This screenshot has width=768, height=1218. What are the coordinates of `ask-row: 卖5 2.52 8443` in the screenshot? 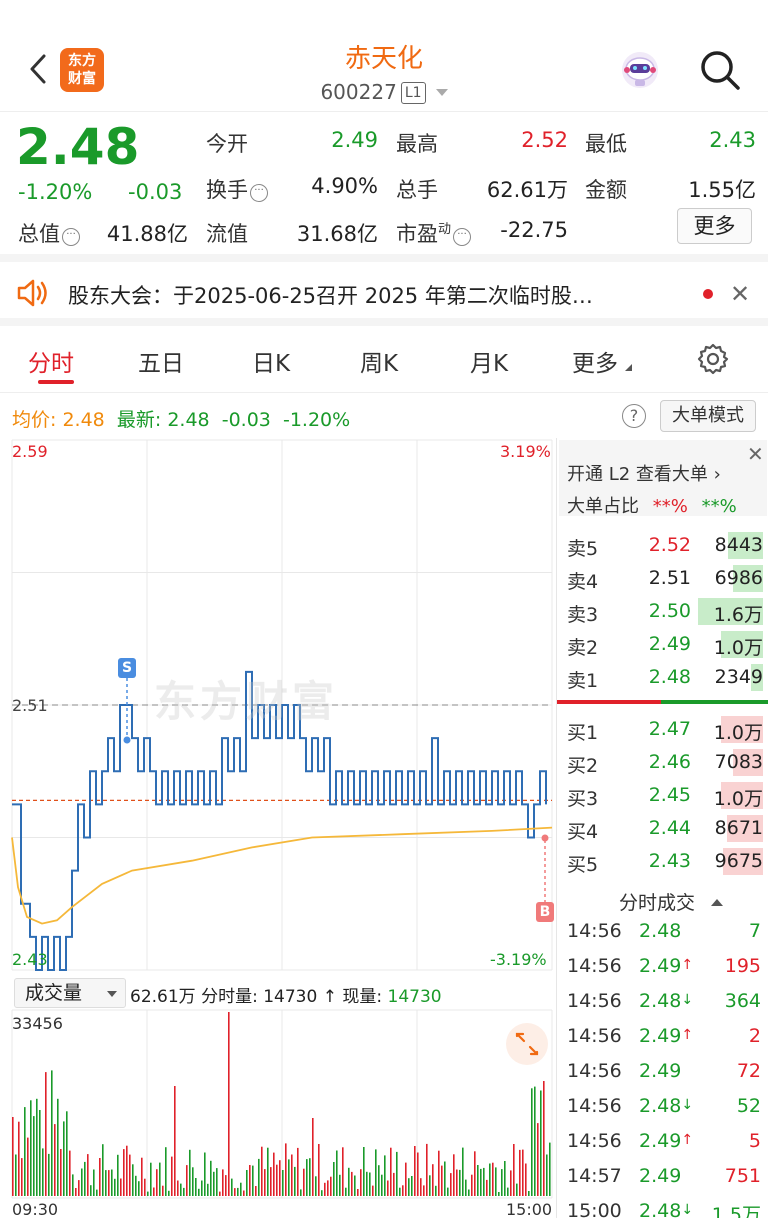 It's located at (662, 546).